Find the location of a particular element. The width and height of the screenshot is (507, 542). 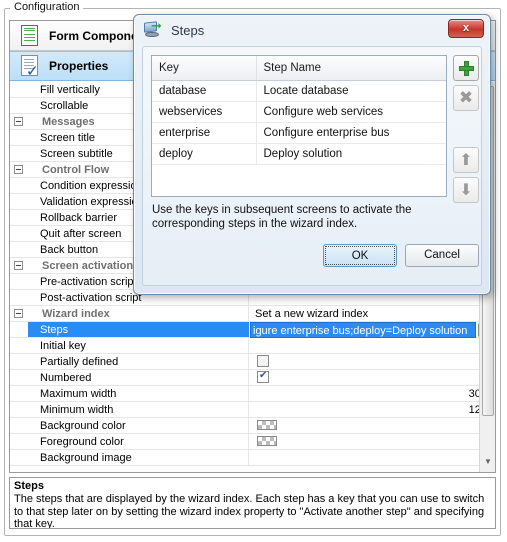

table-row: enterprise Configure enterprise bus is located at coordinates (299, 133).